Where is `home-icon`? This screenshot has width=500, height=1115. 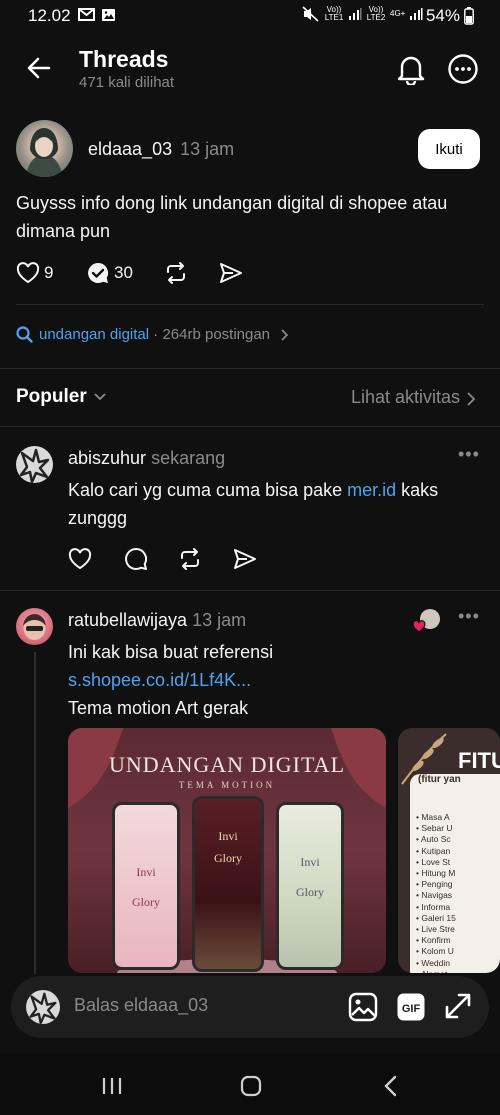
home-icon is located at coordinates (251, 1086).